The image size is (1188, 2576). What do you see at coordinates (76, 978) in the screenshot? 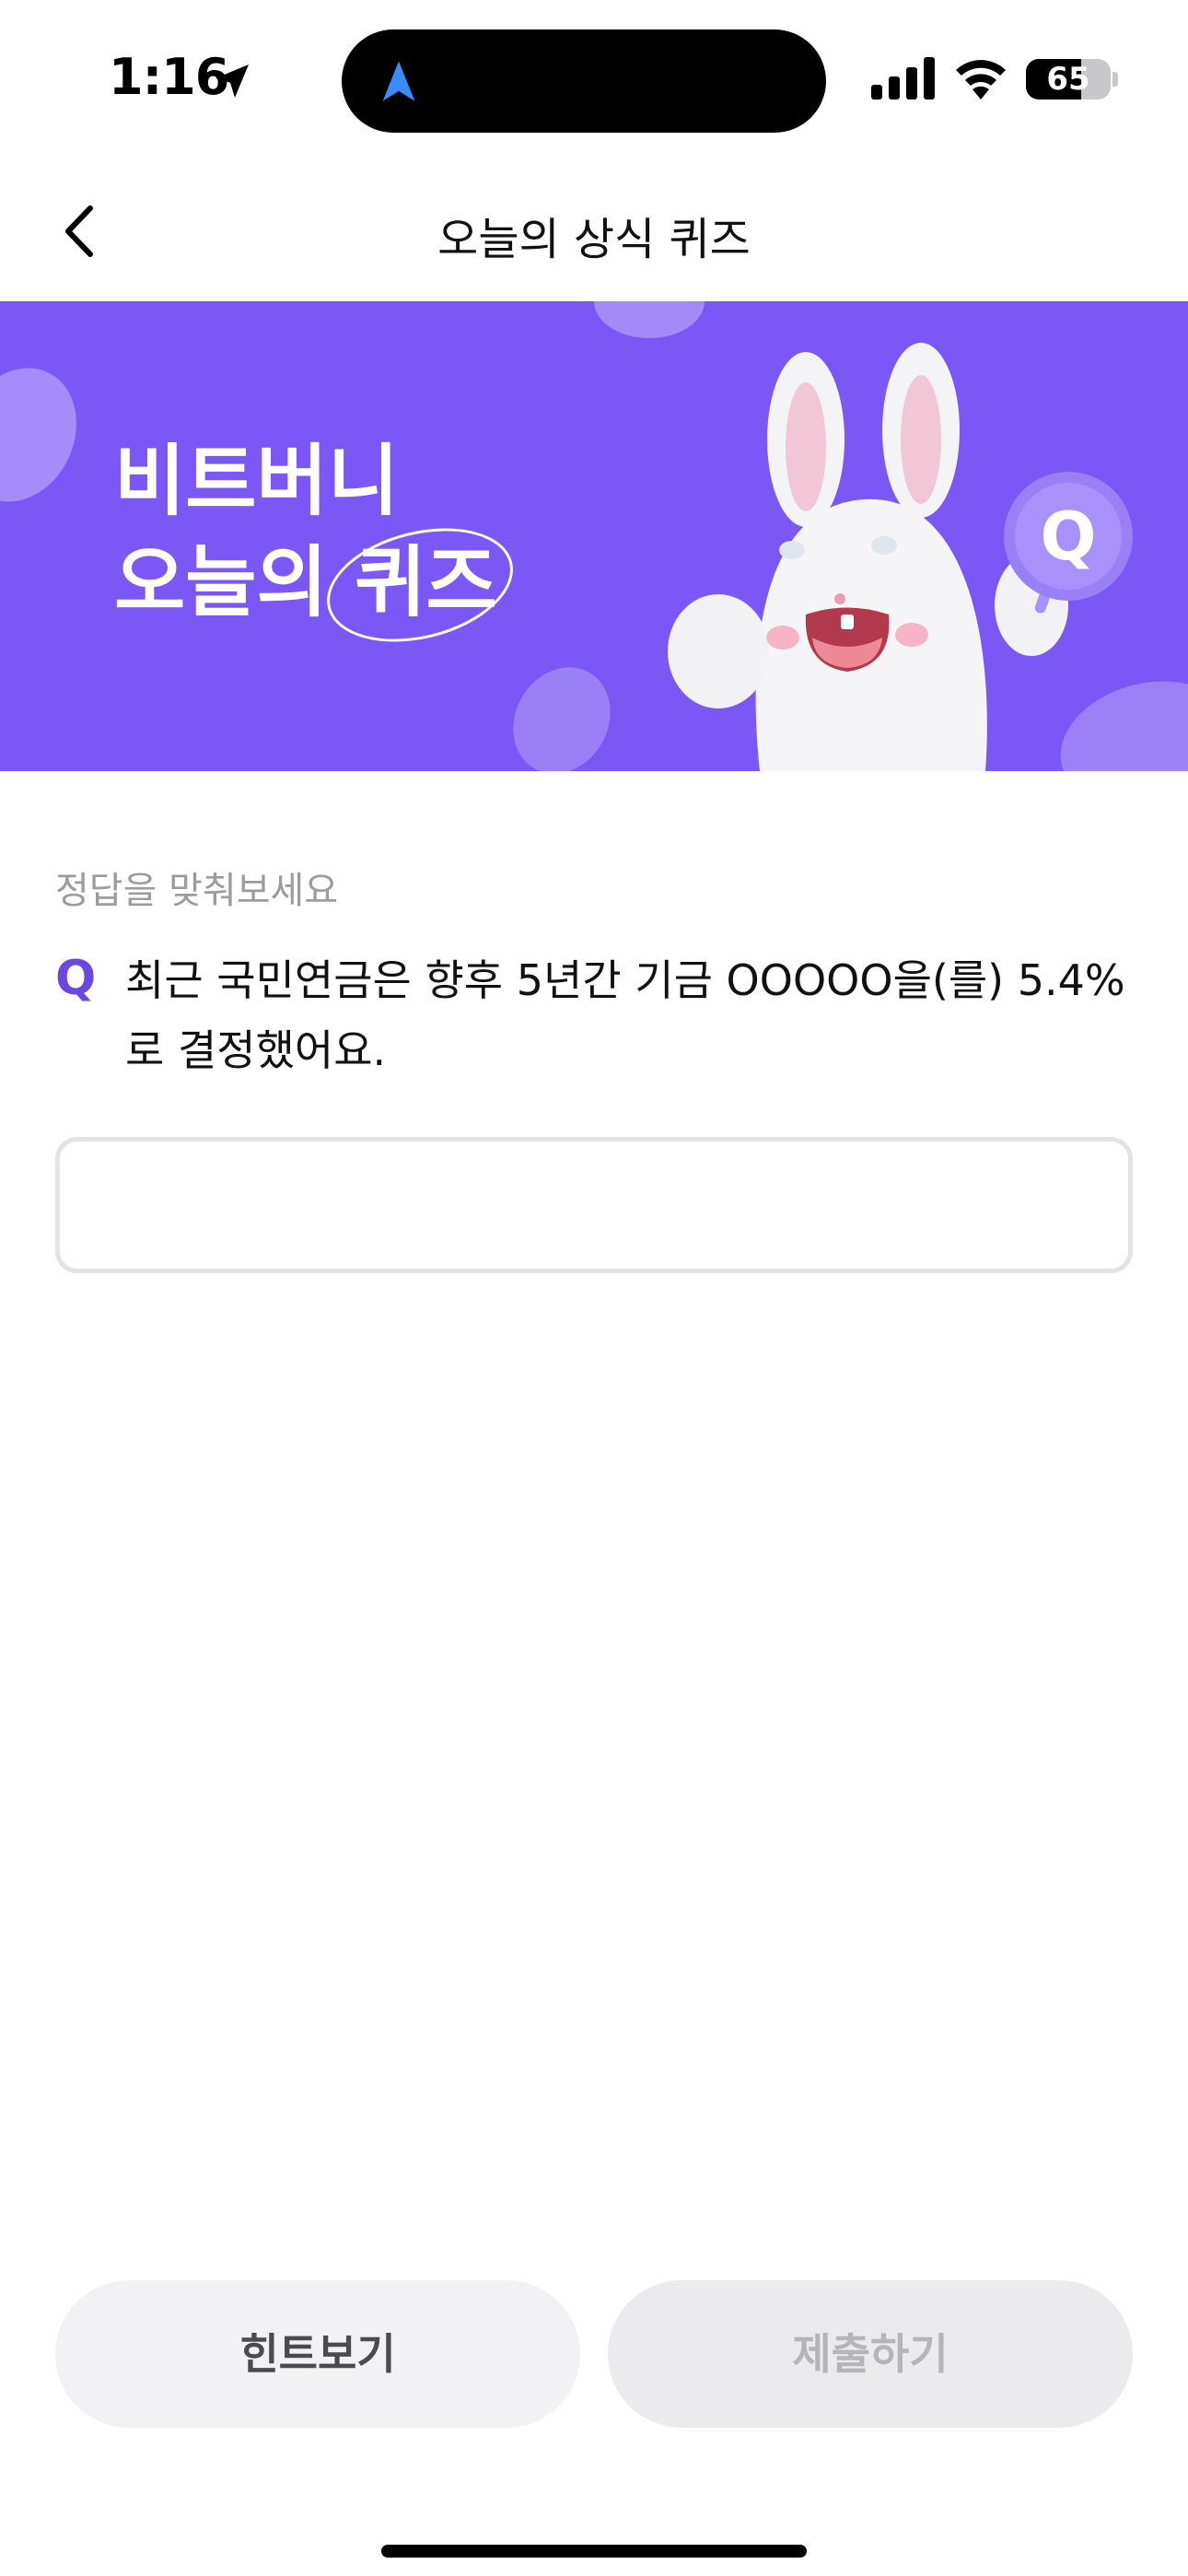
I see `question-marker: Q` at bounding box center [76, 978].